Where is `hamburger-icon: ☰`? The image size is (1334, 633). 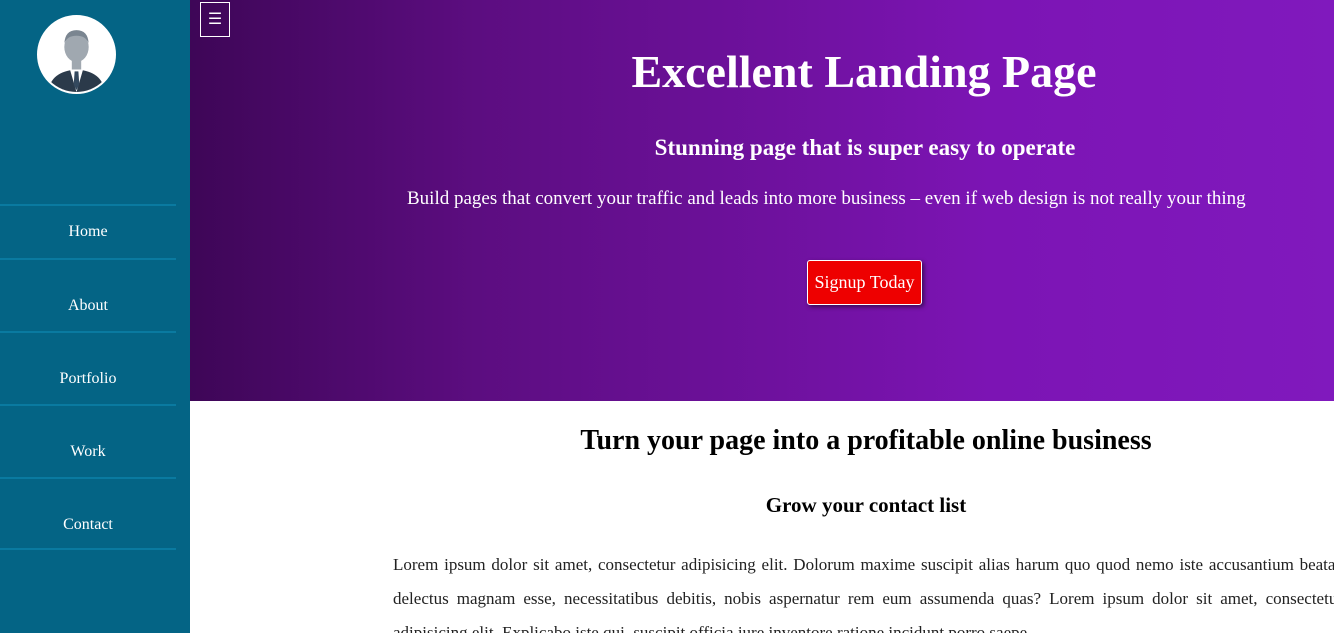 hamburger-icon: ☰ is located at coordinates (215, 19).